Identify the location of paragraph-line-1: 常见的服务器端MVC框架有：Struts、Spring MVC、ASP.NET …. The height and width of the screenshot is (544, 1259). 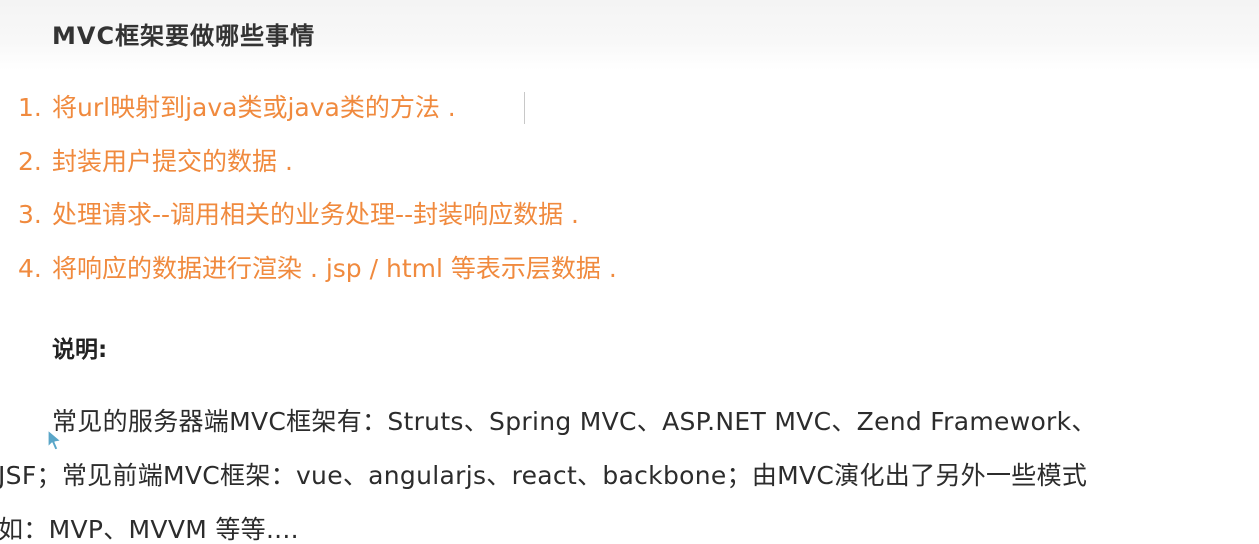
(574, 421).